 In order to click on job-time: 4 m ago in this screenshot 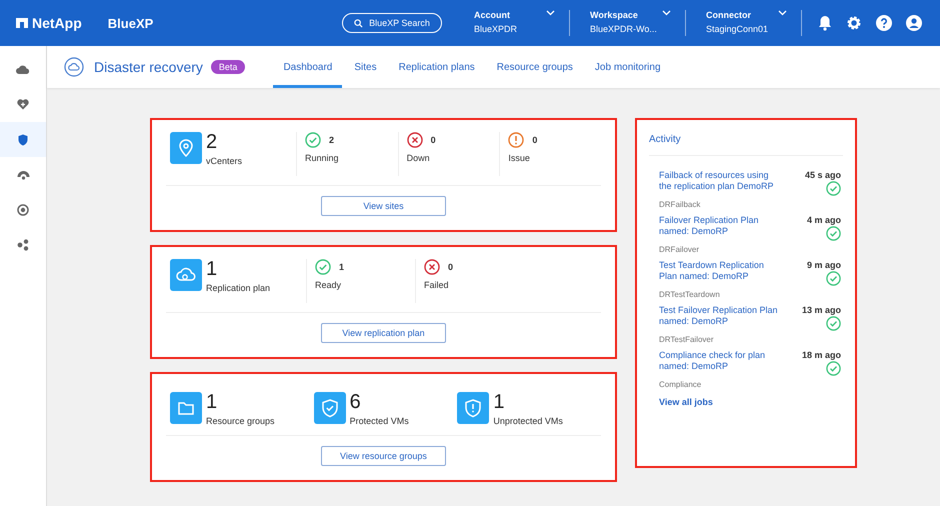, I will do `click(823, 220)`.